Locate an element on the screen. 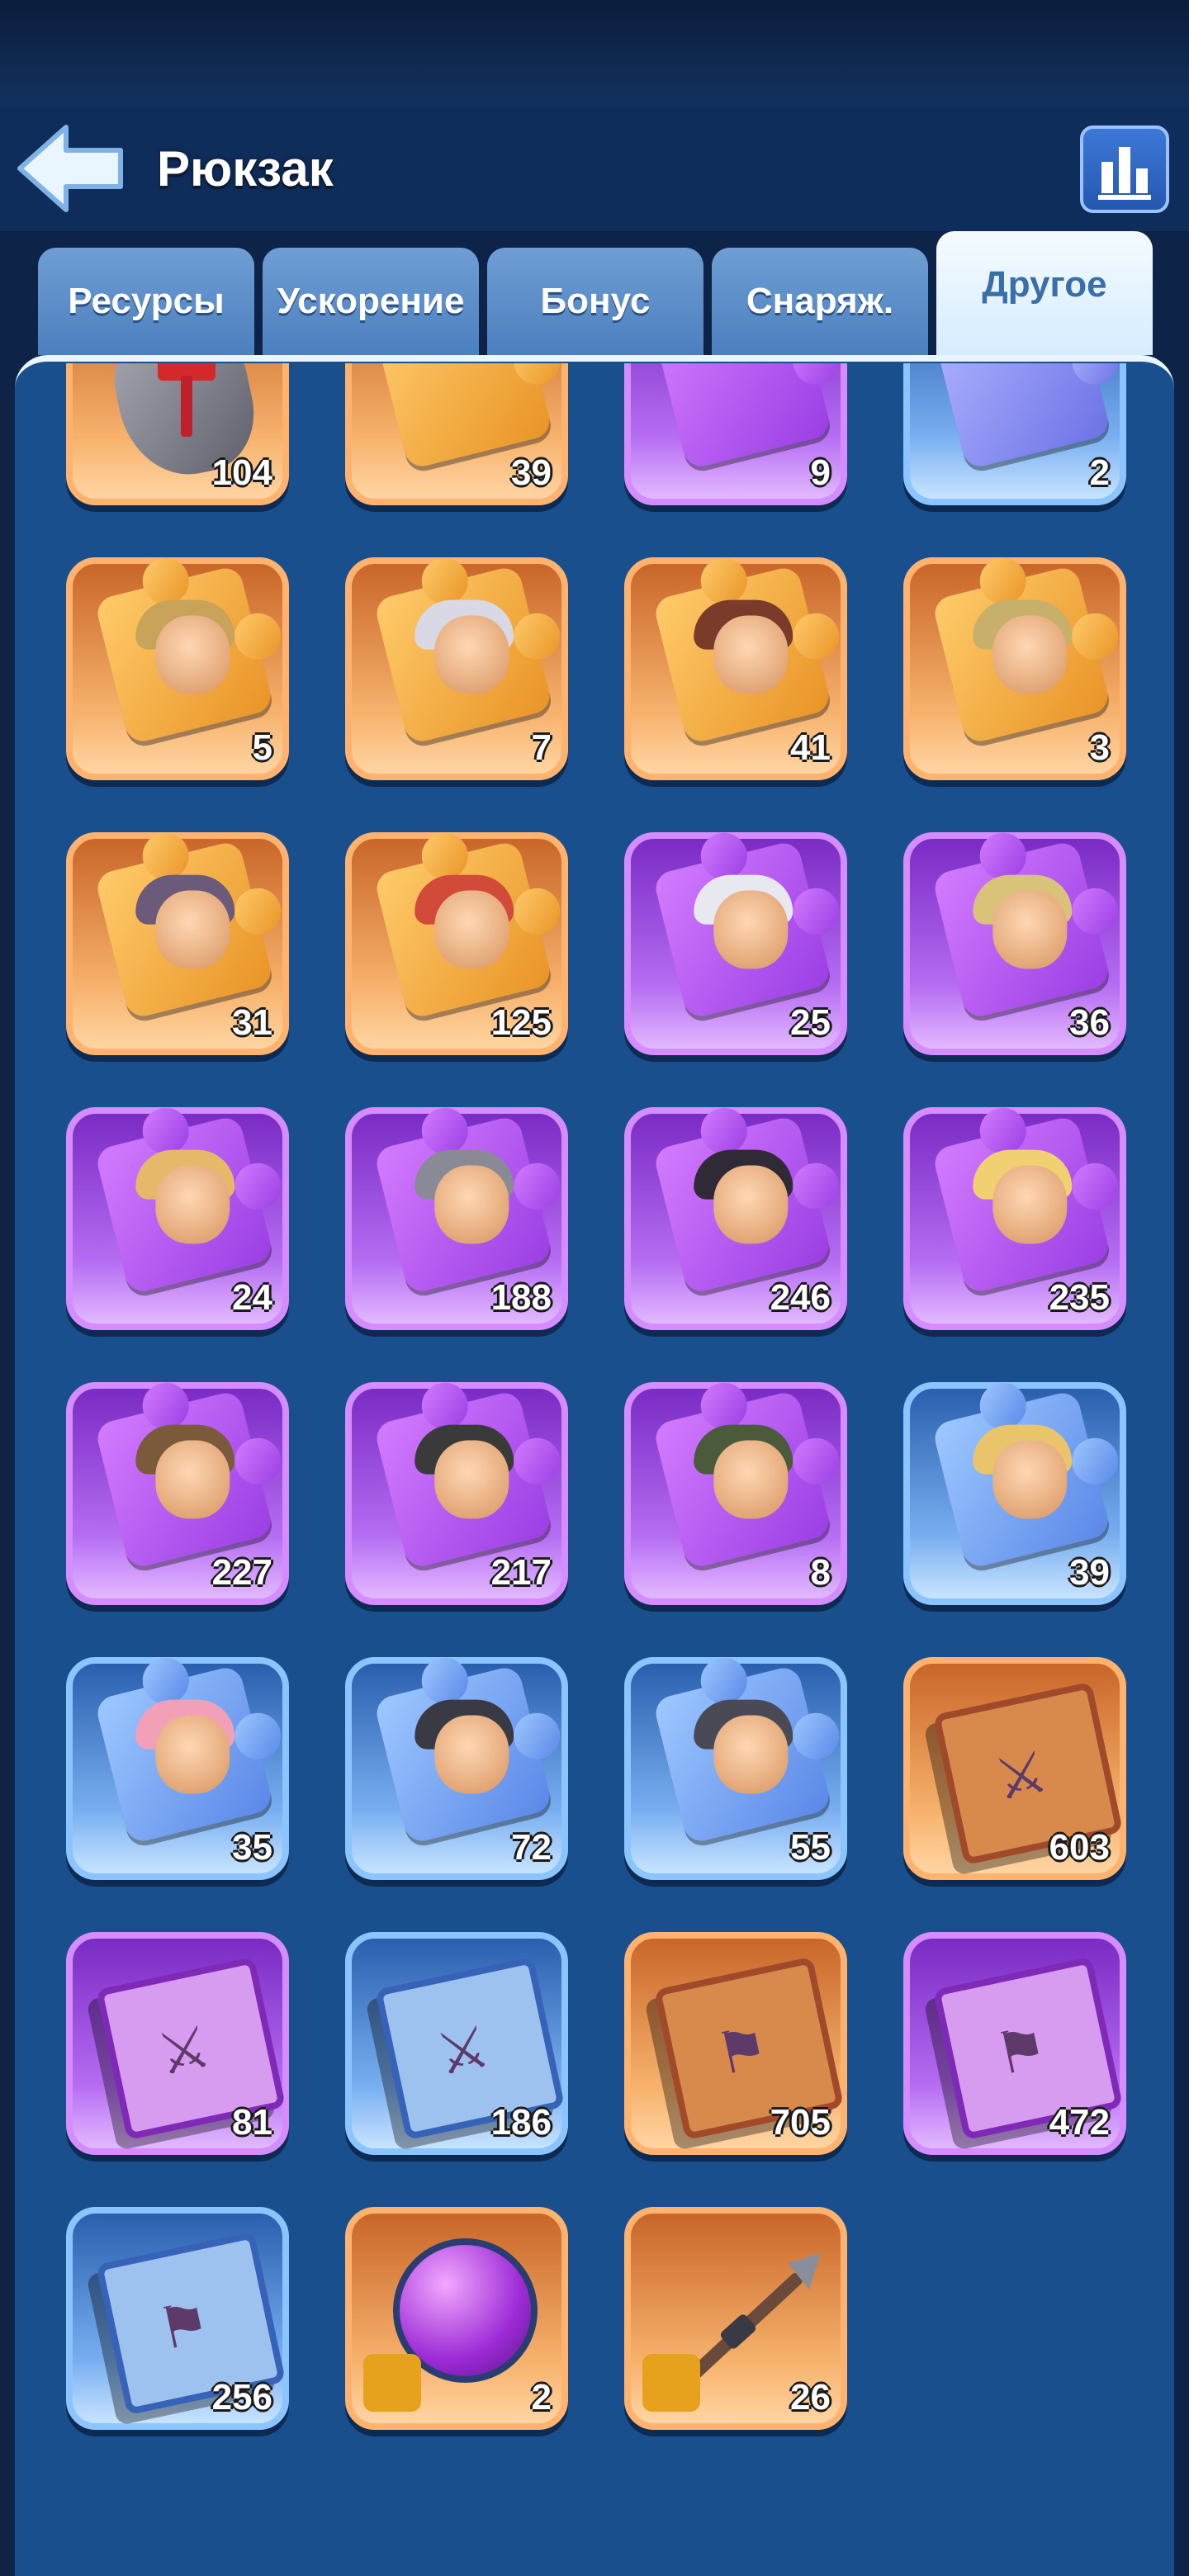 This screenshot has height=2576, width=1189. inventory-item: ⚔ 603 is located at coordinates (1014, 1768).